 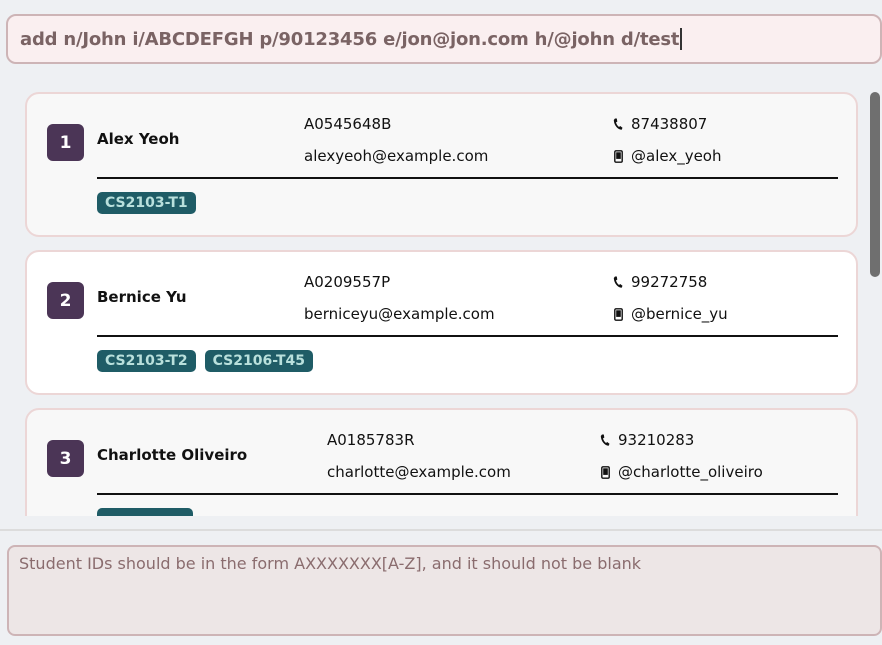 I want to click on phone-row: 87438807, so click(x=659, y=124).